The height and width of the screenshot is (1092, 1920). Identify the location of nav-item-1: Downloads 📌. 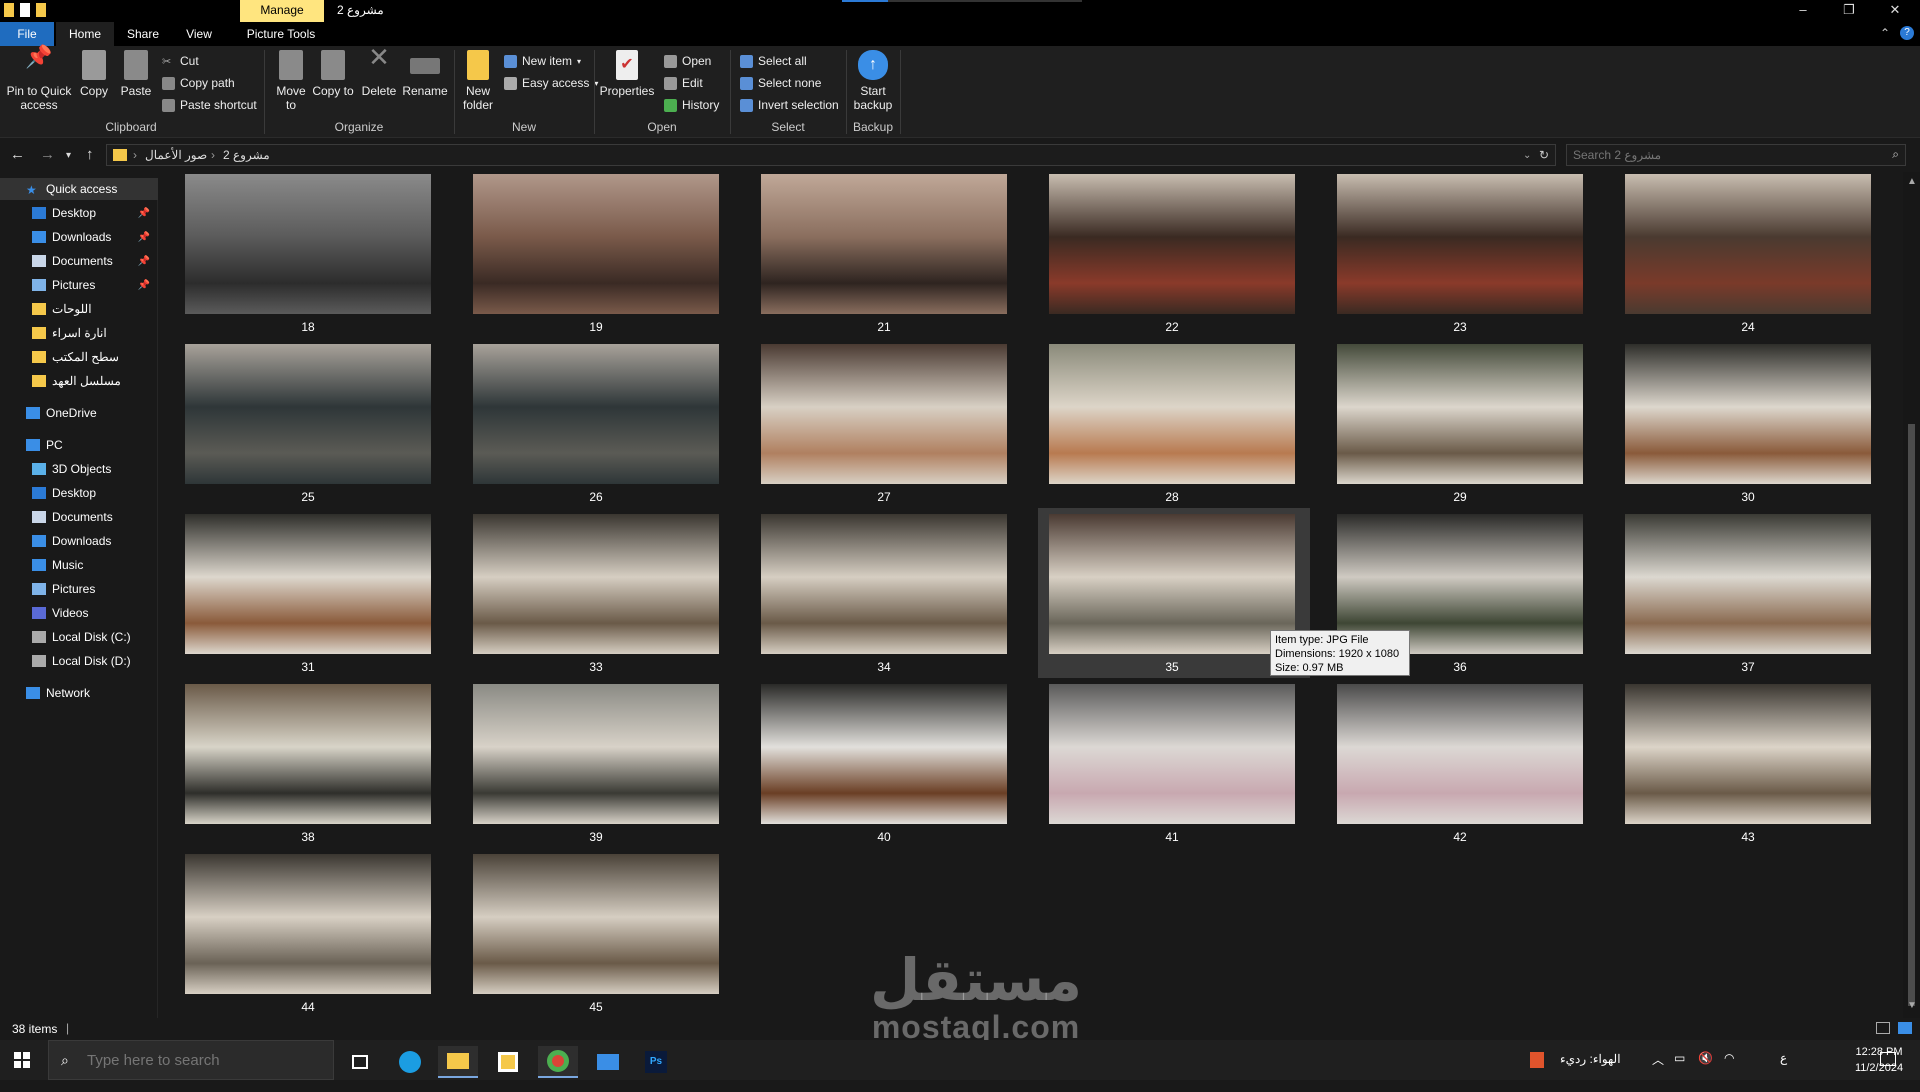
(79, 237).